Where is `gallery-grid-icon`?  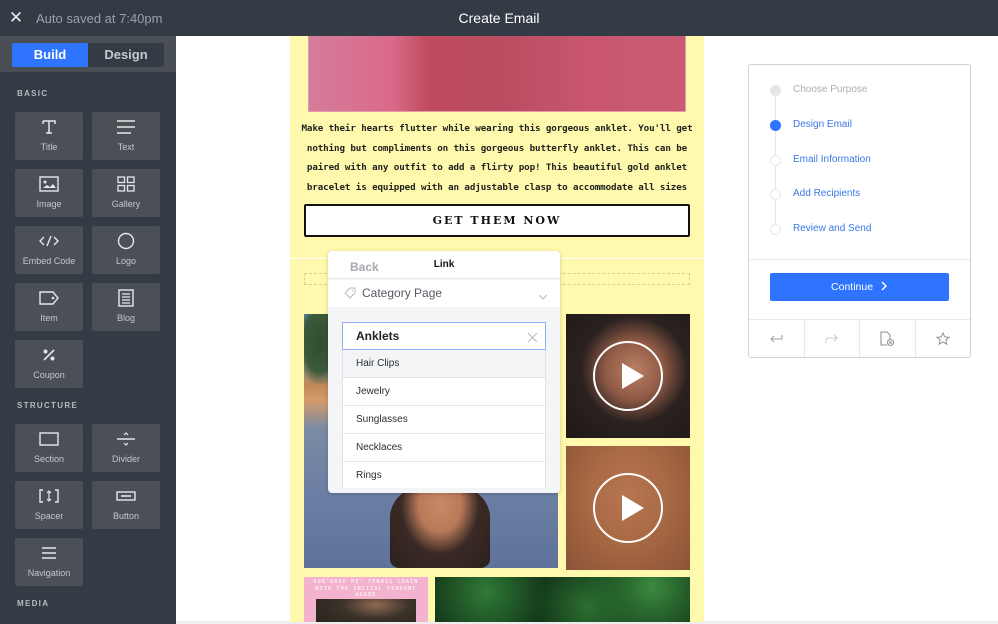
gallery-grid-icon is located at coordinates (126, 184).